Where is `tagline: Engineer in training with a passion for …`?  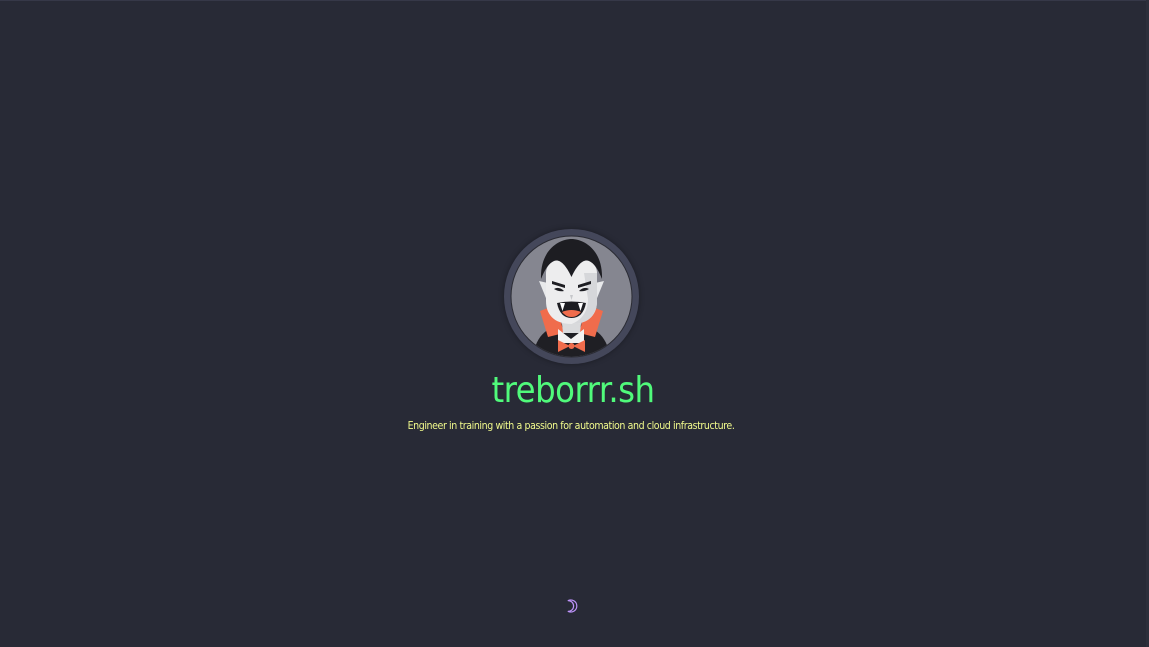
tagline: Engineer in training with a passion for … is located at coordinates (571, 426).